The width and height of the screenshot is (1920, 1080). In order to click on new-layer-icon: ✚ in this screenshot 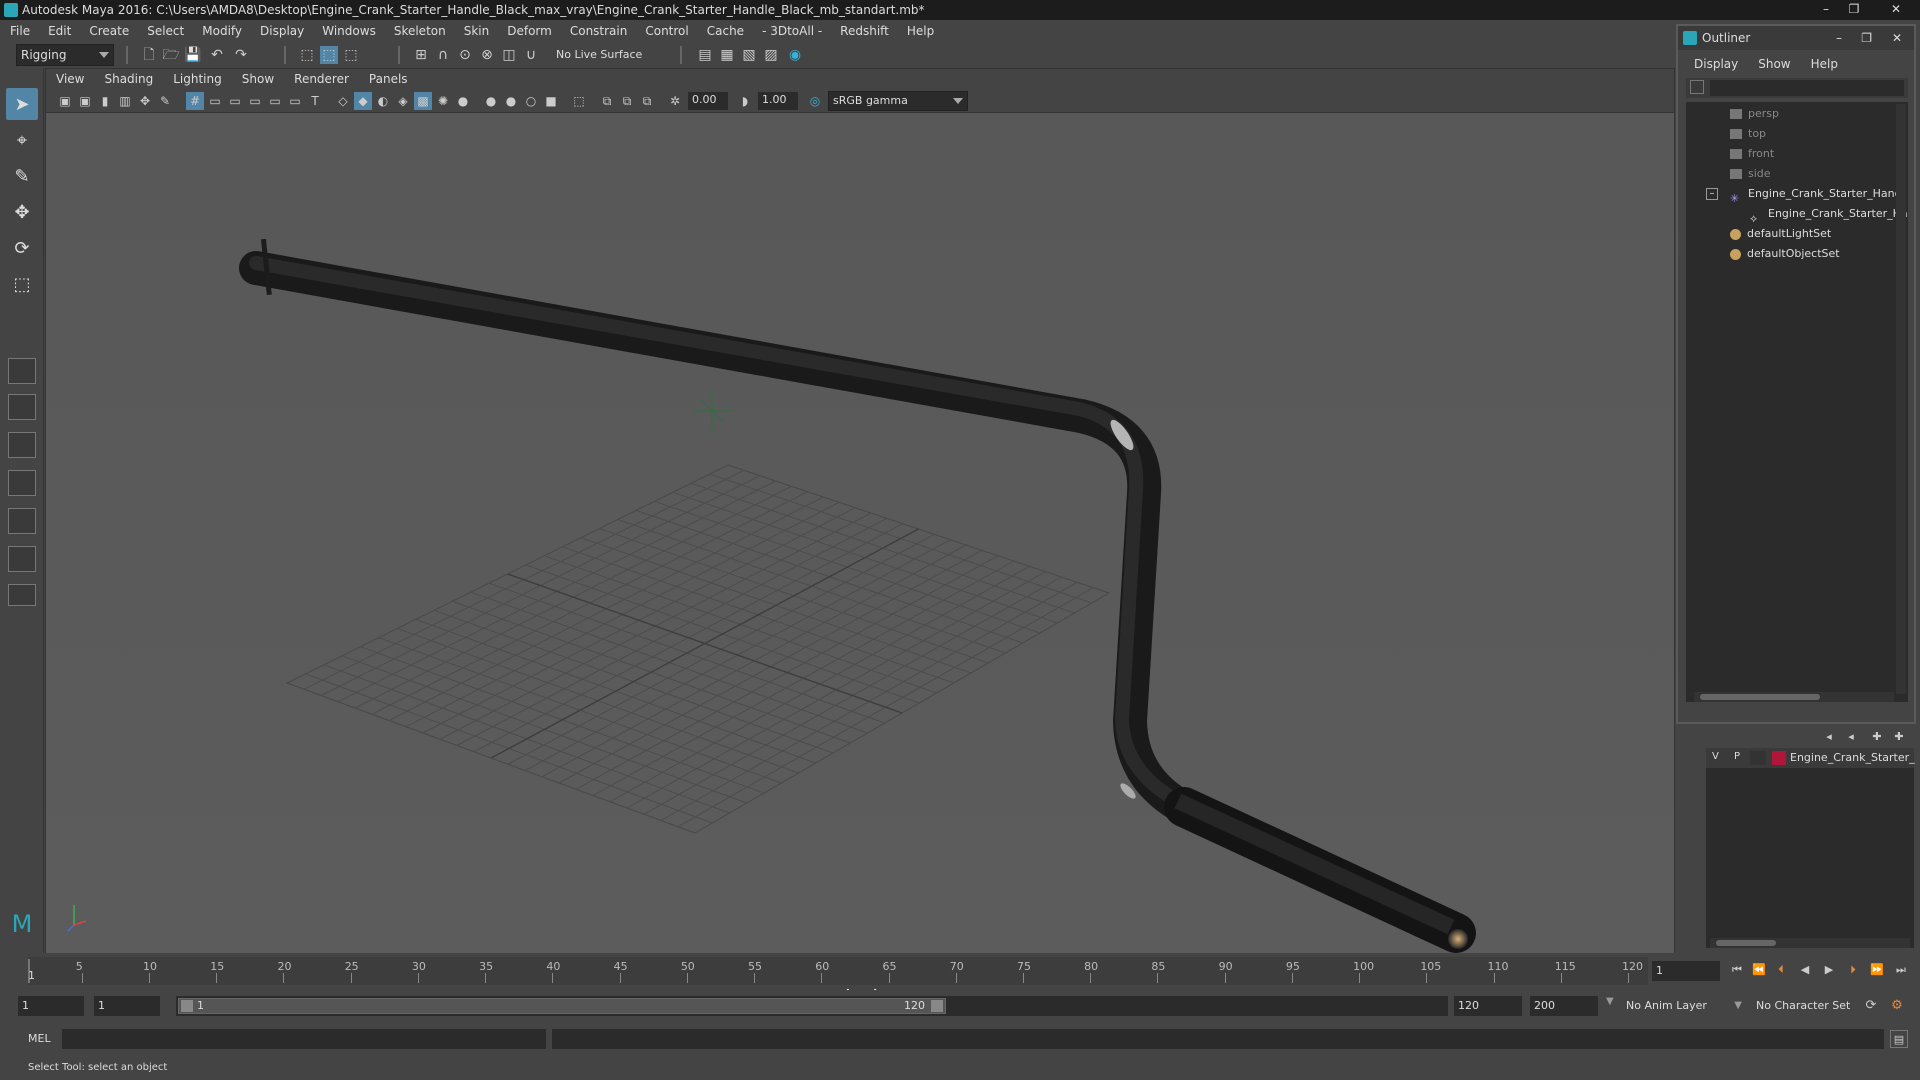, I will do `click(1877, 737)`.